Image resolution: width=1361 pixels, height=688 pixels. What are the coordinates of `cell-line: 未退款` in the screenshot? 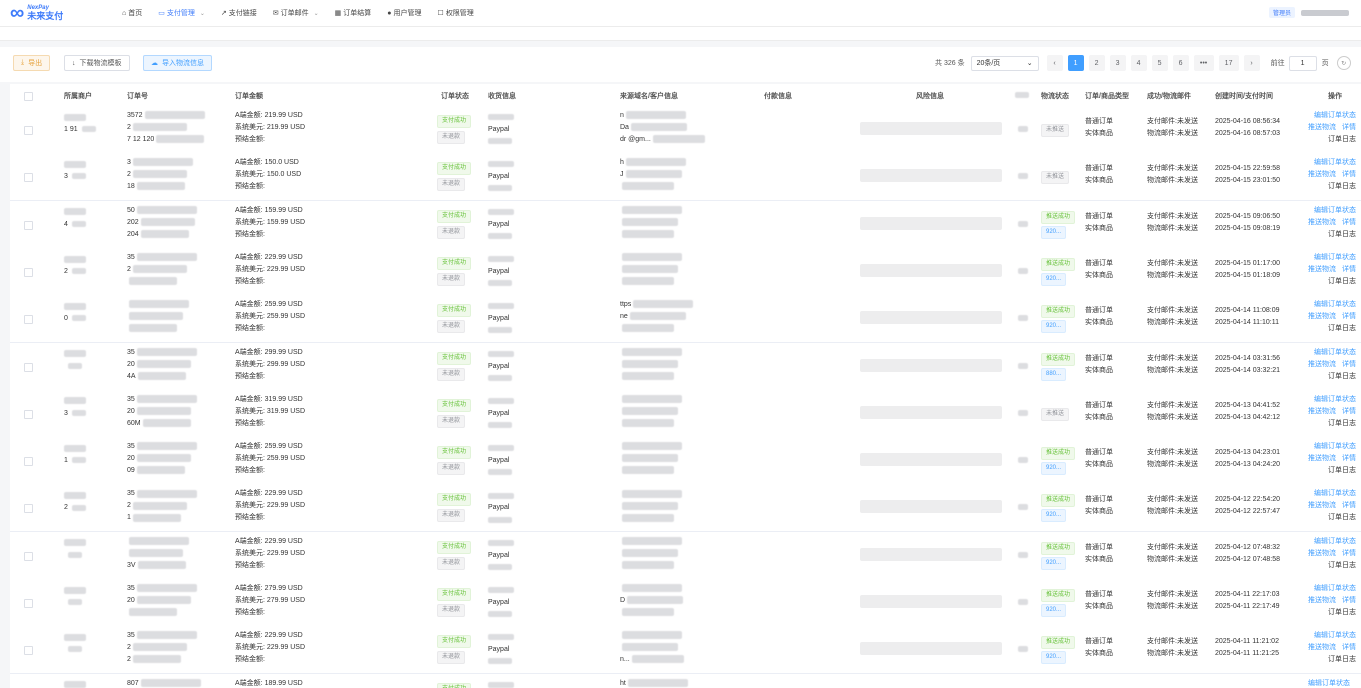 It's located at (454, 610).